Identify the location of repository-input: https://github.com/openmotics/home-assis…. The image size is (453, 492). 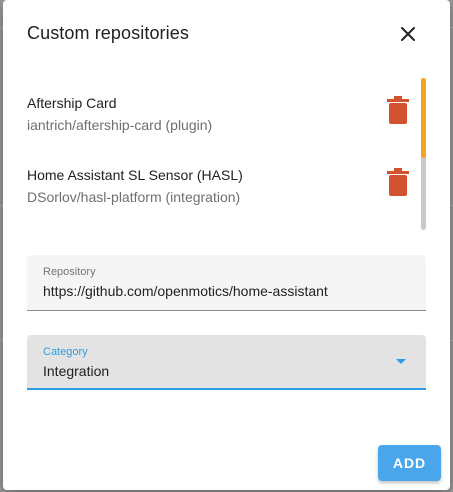
(185, 291).